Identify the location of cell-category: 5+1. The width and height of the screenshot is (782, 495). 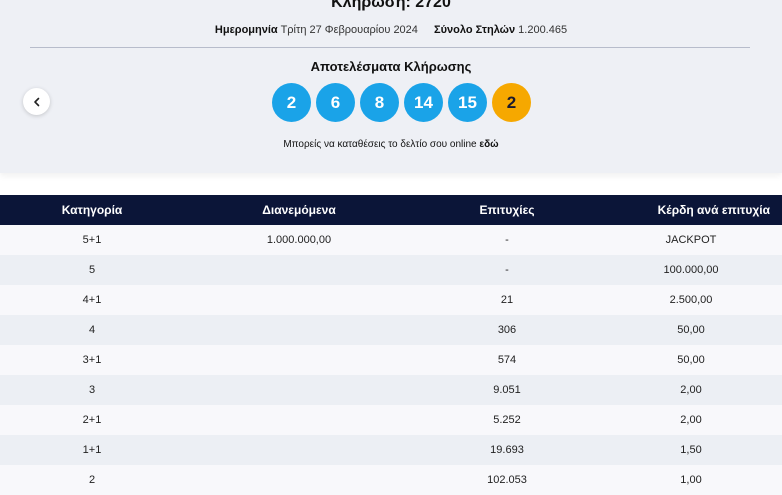
(92, 240).